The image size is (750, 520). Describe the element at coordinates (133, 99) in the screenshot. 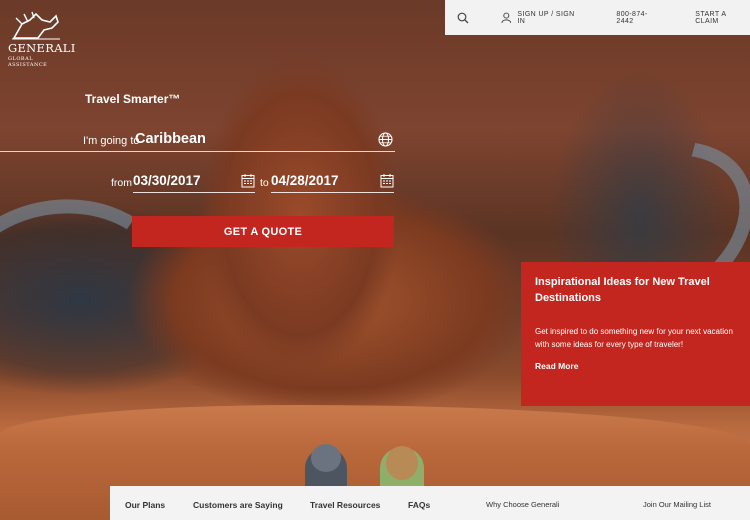

I see `tagline: Travel Smarter™` at that location.